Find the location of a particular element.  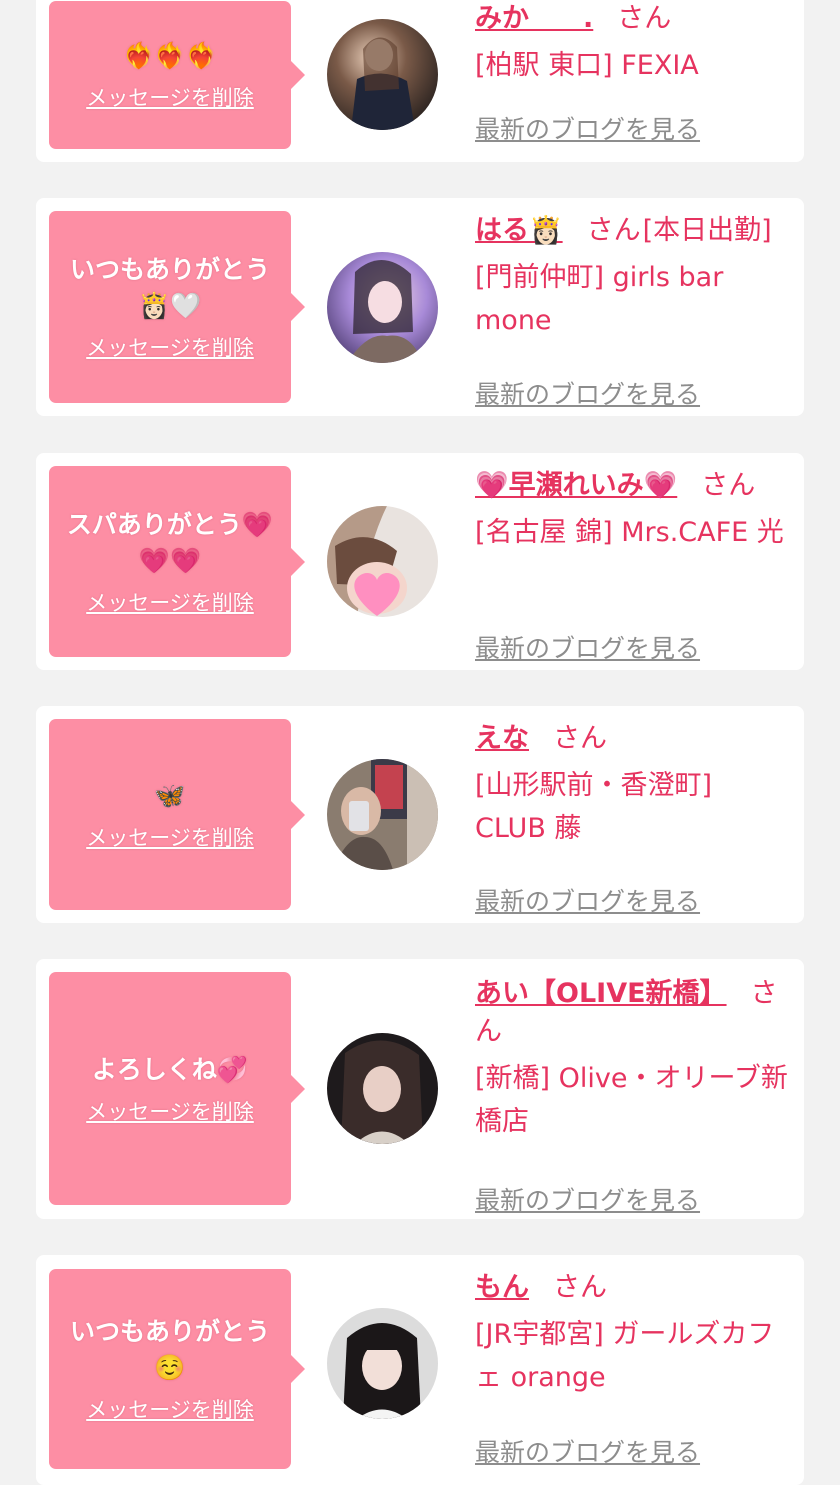

message-card: ❤️‍🔥❤️‍🔥❤️‍🔥 メッセージを削除 みか . is located at coordinates (420, 81).